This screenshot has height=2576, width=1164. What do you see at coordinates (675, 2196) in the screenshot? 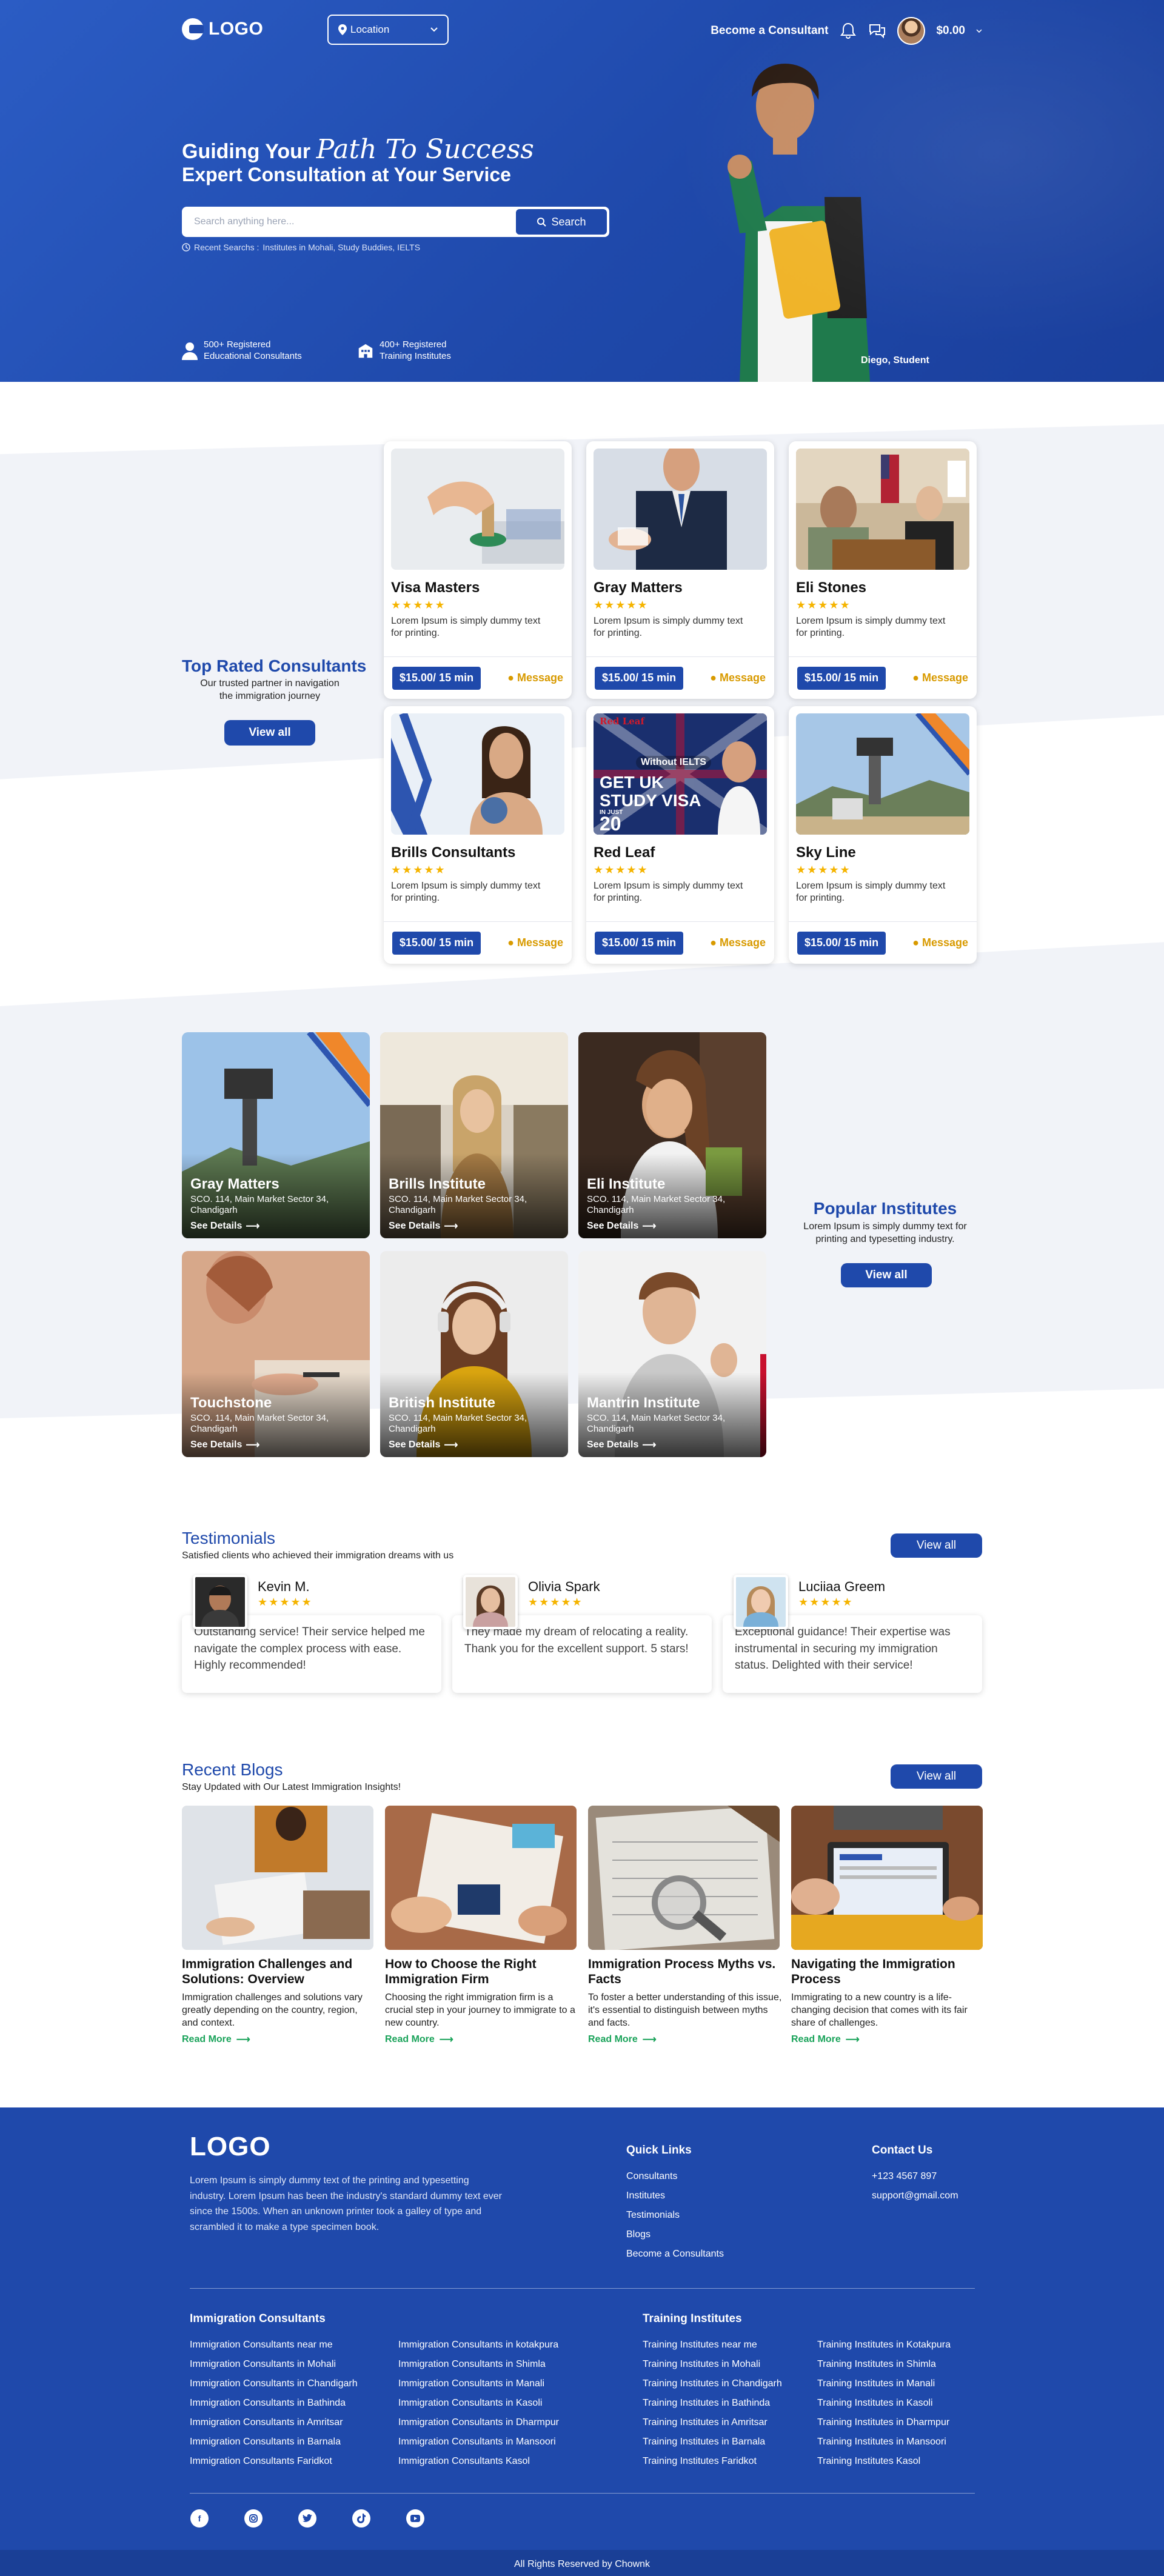
I see `quick-link: Institutes` at bounding box center [675, 2196].